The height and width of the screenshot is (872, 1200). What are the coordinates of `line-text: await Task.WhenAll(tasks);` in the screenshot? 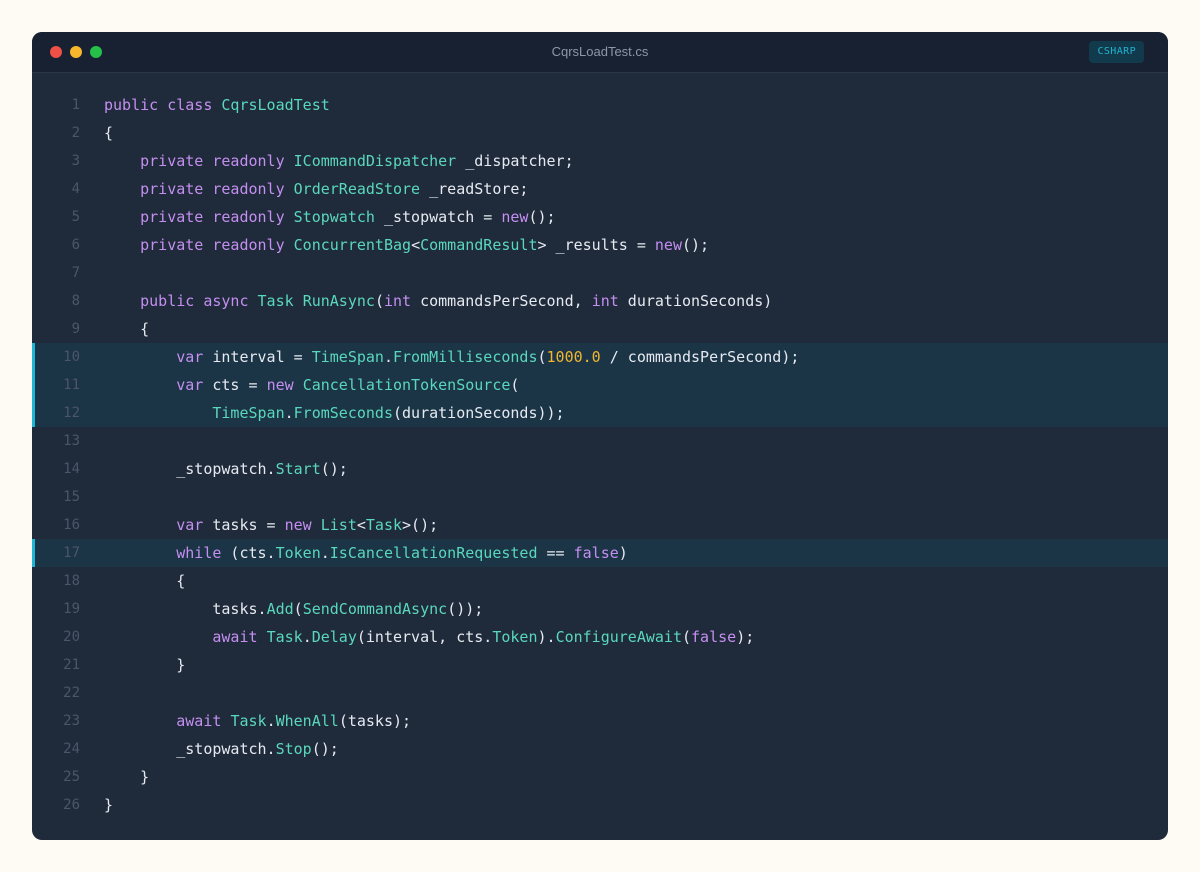 It's located at (257, 721).